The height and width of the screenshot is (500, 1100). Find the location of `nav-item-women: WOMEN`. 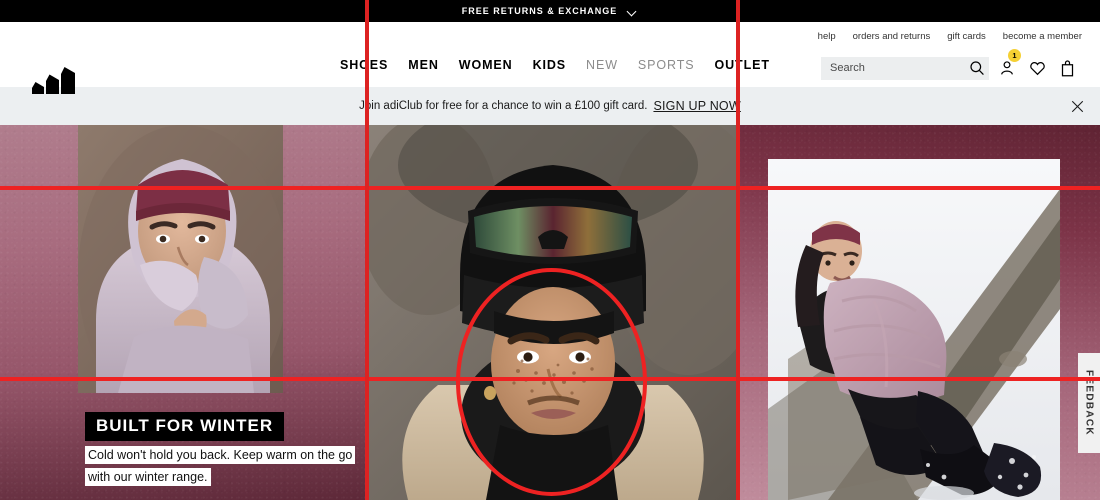

nav-item-women: WOMEN is located at coordinates (486, 65).